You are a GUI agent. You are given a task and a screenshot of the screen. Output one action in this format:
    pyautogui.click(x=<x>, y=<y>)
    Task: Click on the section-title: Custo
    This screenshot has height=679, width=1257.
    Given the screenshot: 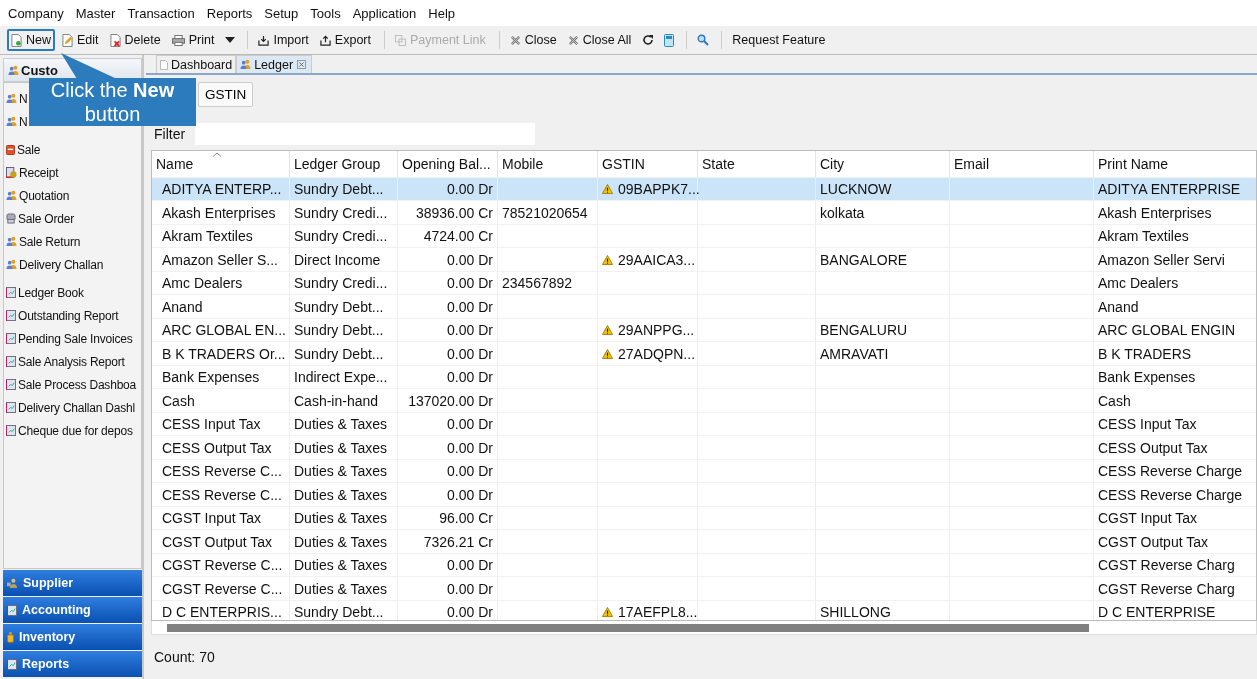 What is the action you would take?
    pyautogui.click(x=39, y=70)
    